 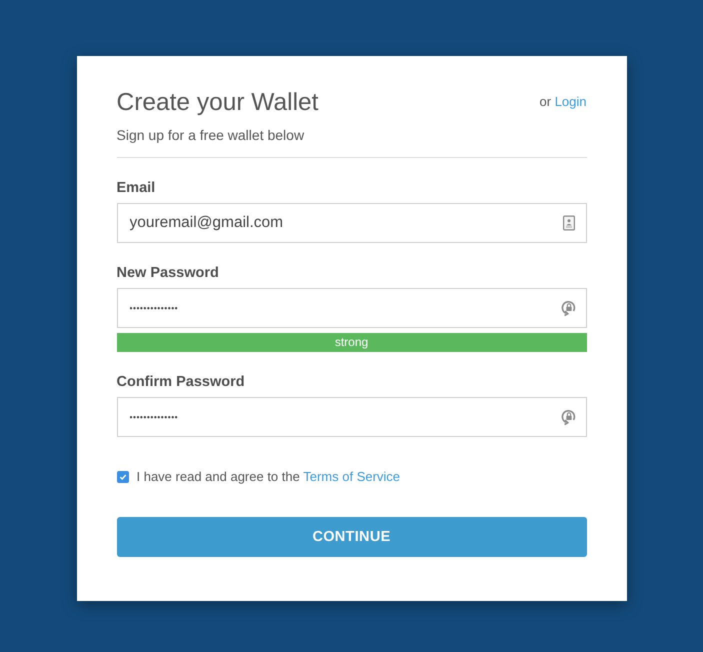 What do you see at coordinates (351, 223) in the screenshot?
I see `email-field: youremail@gmail.com` at bounding box center [351, 223].